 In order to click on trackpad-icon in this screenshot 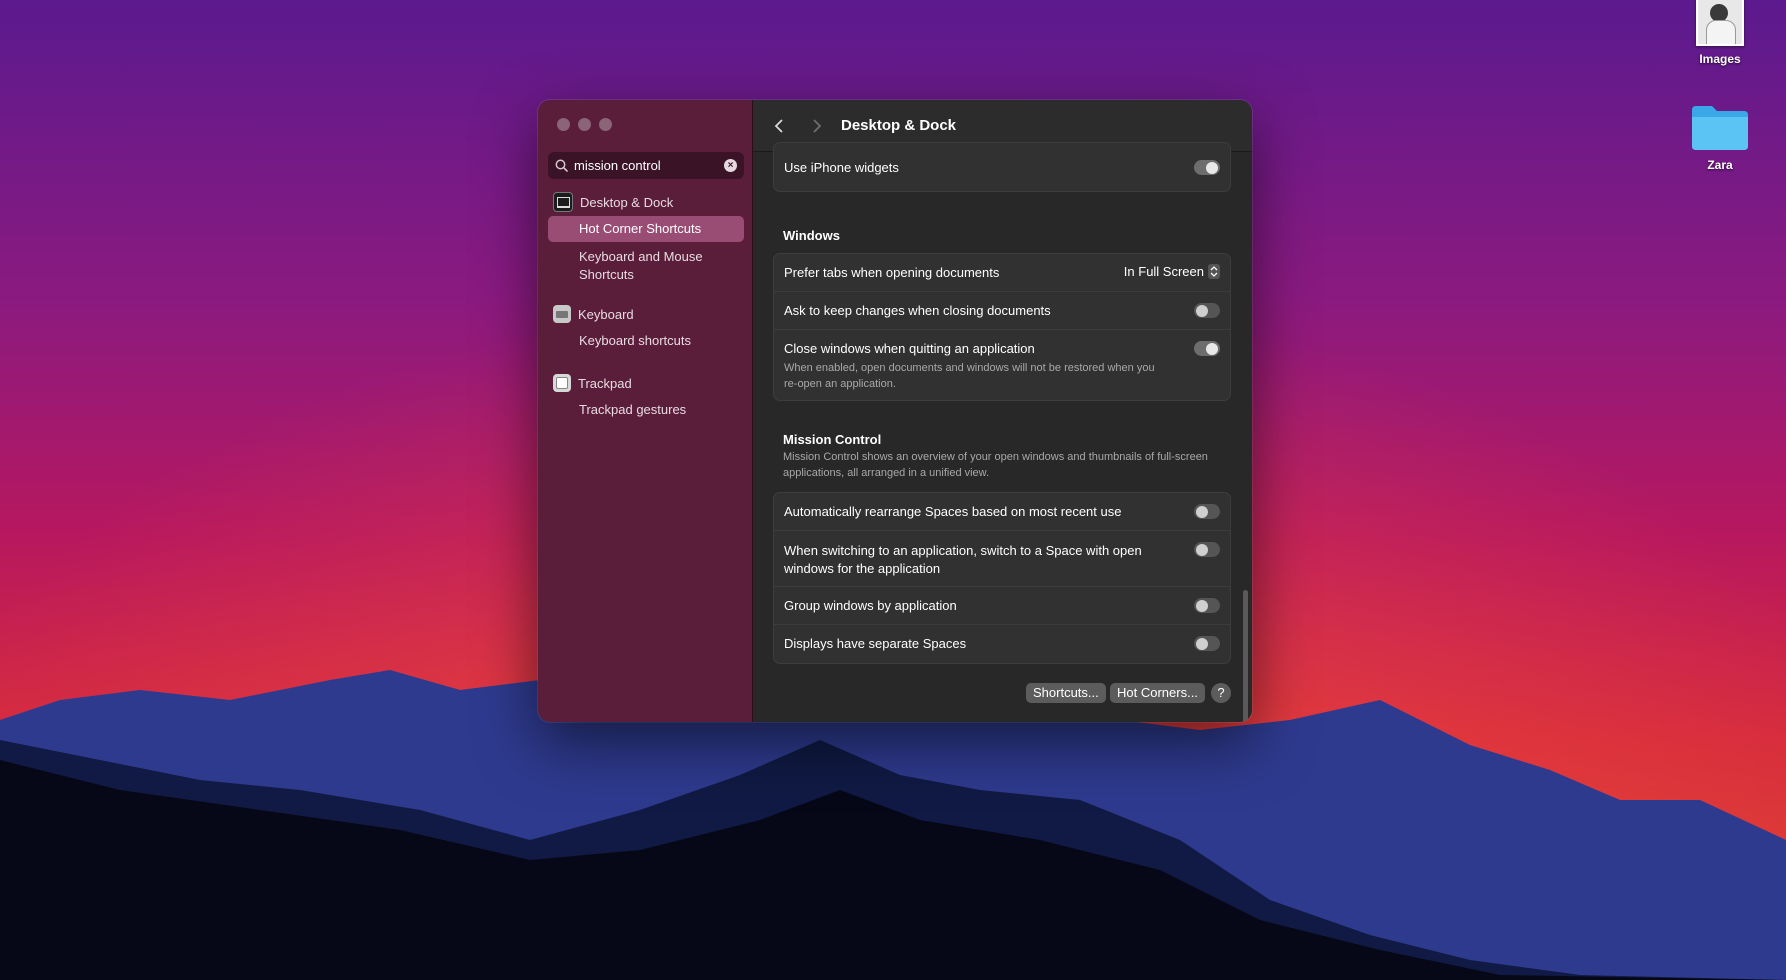, I will do `click(562, 383)`.